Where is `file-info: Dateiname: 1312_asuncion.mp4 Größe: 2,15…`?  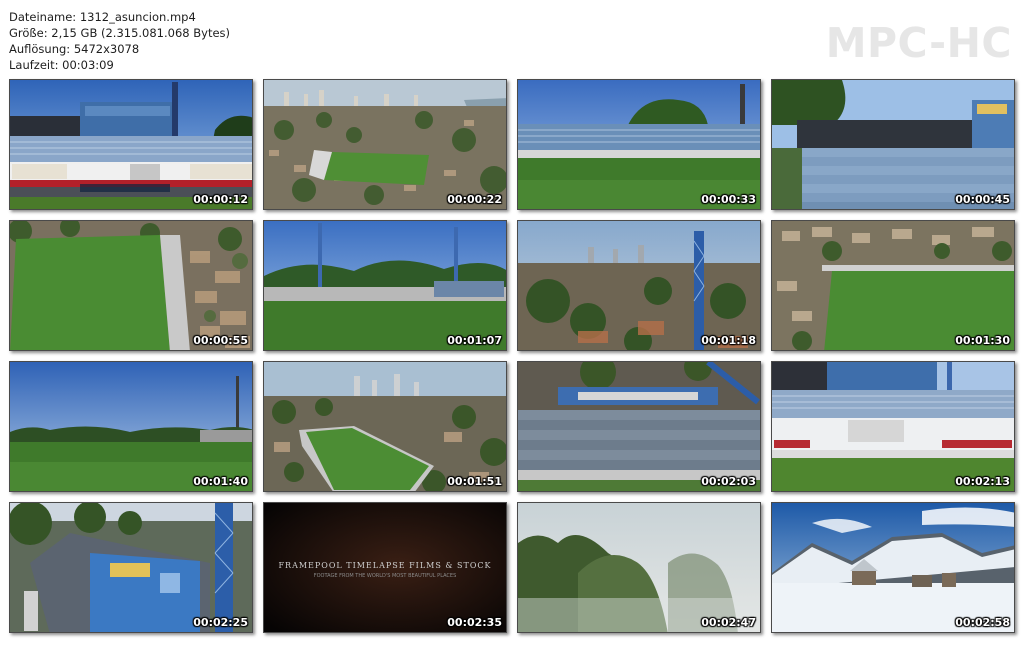 file-info: Dateiname: 1312_asuncion.mp4 Größe: 2,15… is located at coordinates (119, 41).